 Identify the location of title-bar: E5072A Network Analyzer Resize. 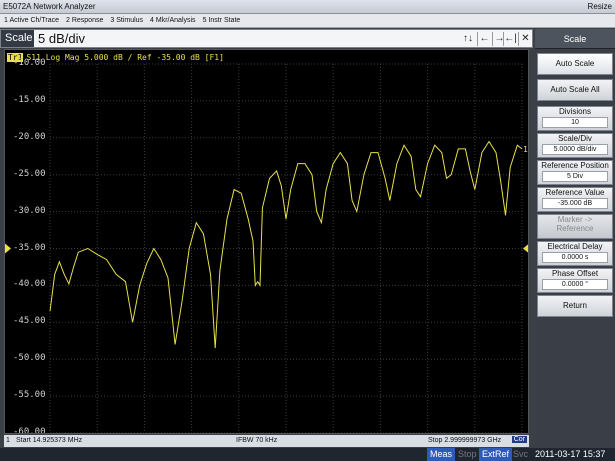
(307, 7).